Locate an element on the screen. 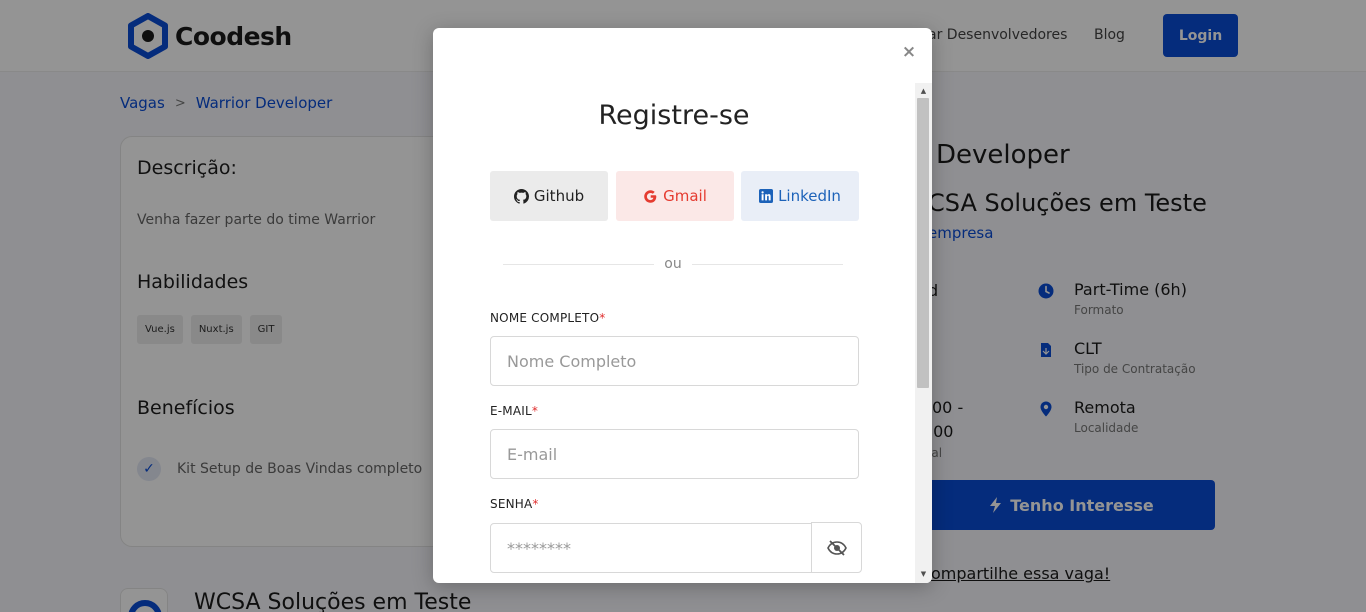 The height and width of the screenshot is (612, 1366). gmail-button-label: Gmail is located at coordinates (685, 196).